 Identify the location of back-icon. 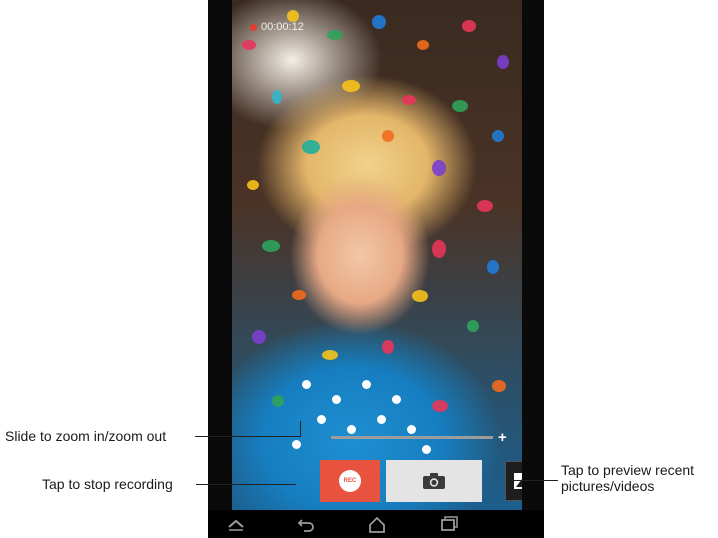
(306, 524).